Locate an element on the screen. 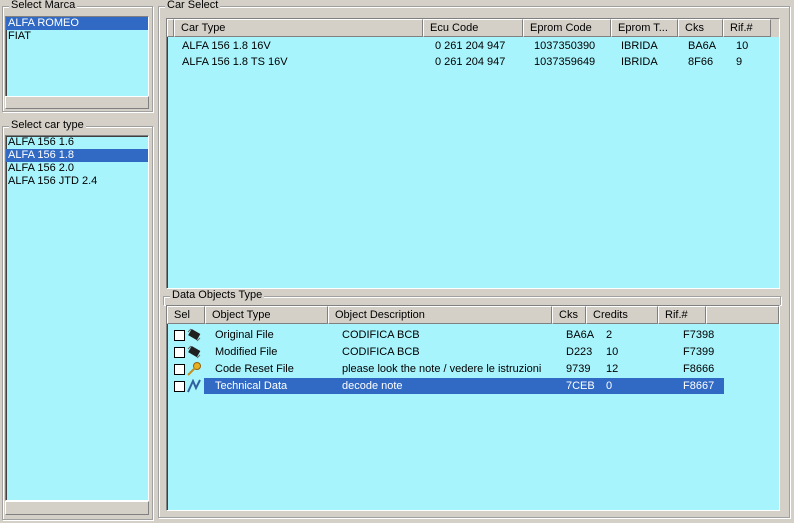 The image size is (794, 523). object-cks: 9739 is located at coordinates (578, 369).